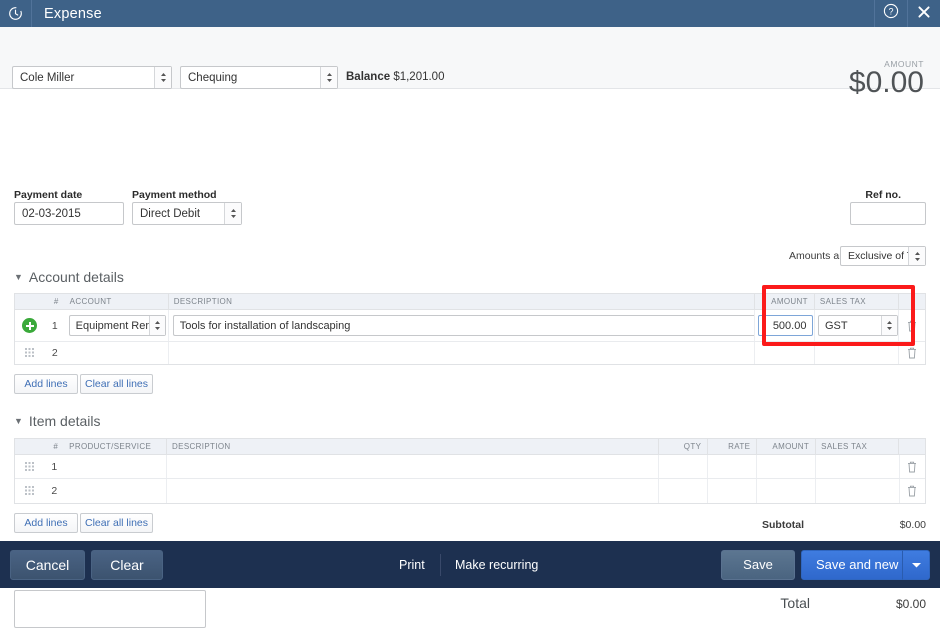  I want to click on amount-figure: $0.00, so click(886, 82).